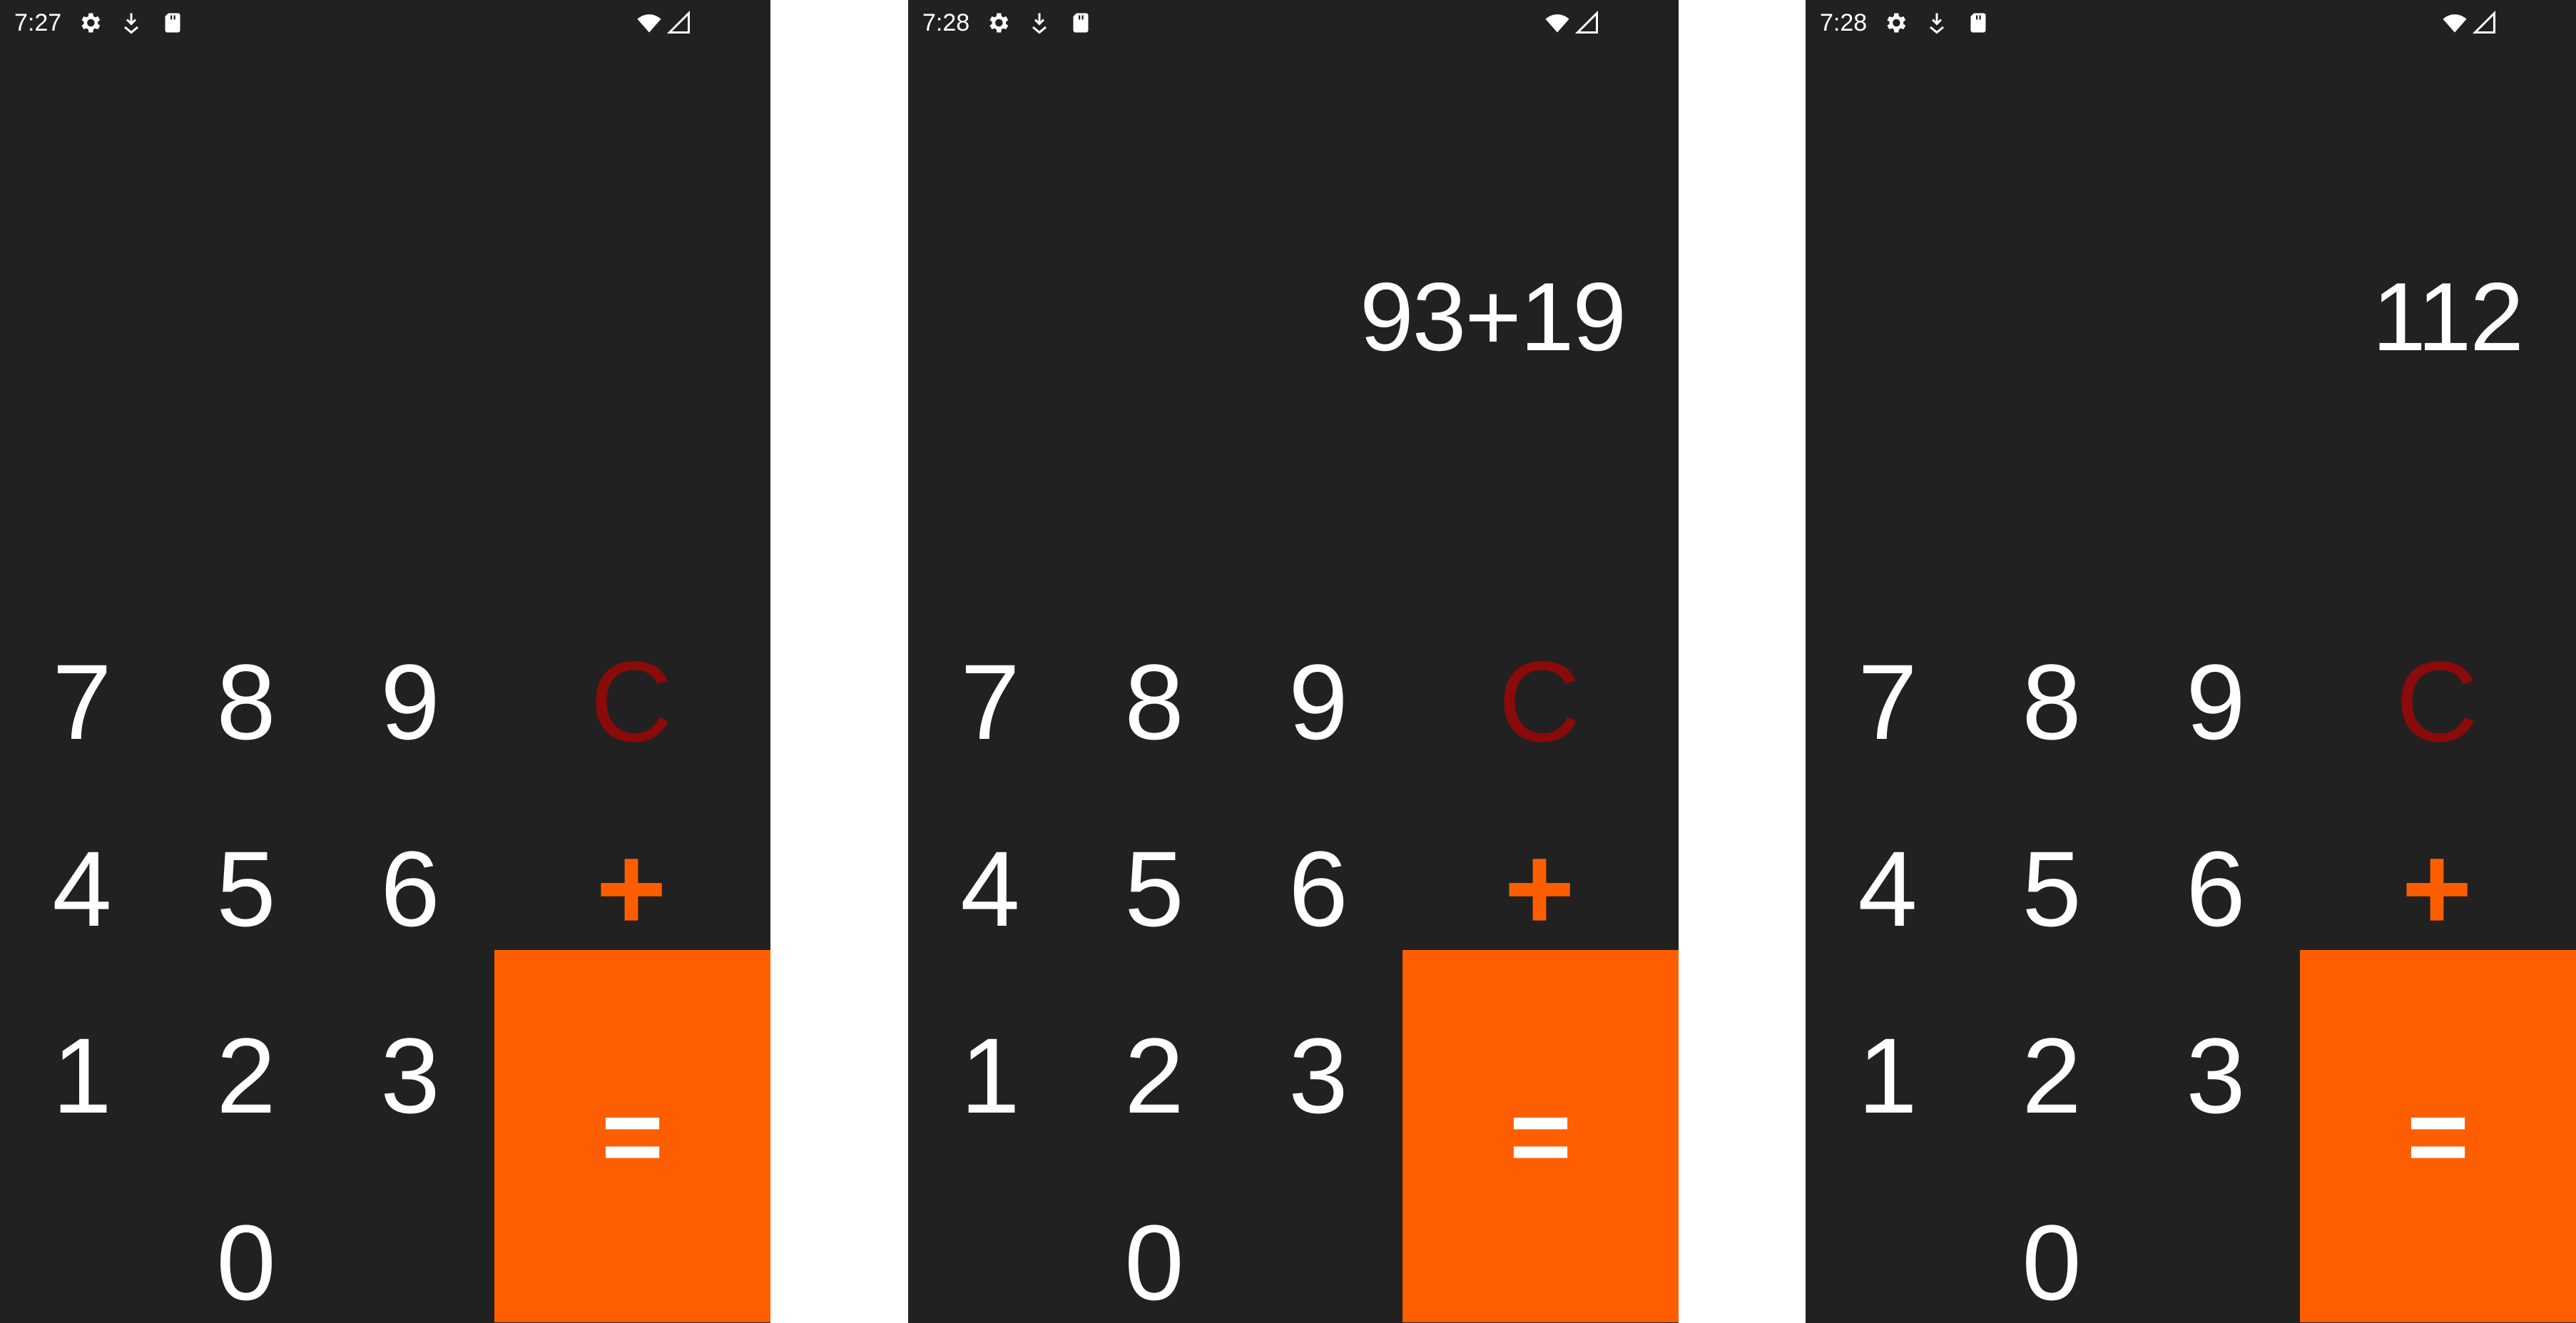  Describe the element at coordinates (2191, 327) in the screenshot. I see `display: 112` at that location.